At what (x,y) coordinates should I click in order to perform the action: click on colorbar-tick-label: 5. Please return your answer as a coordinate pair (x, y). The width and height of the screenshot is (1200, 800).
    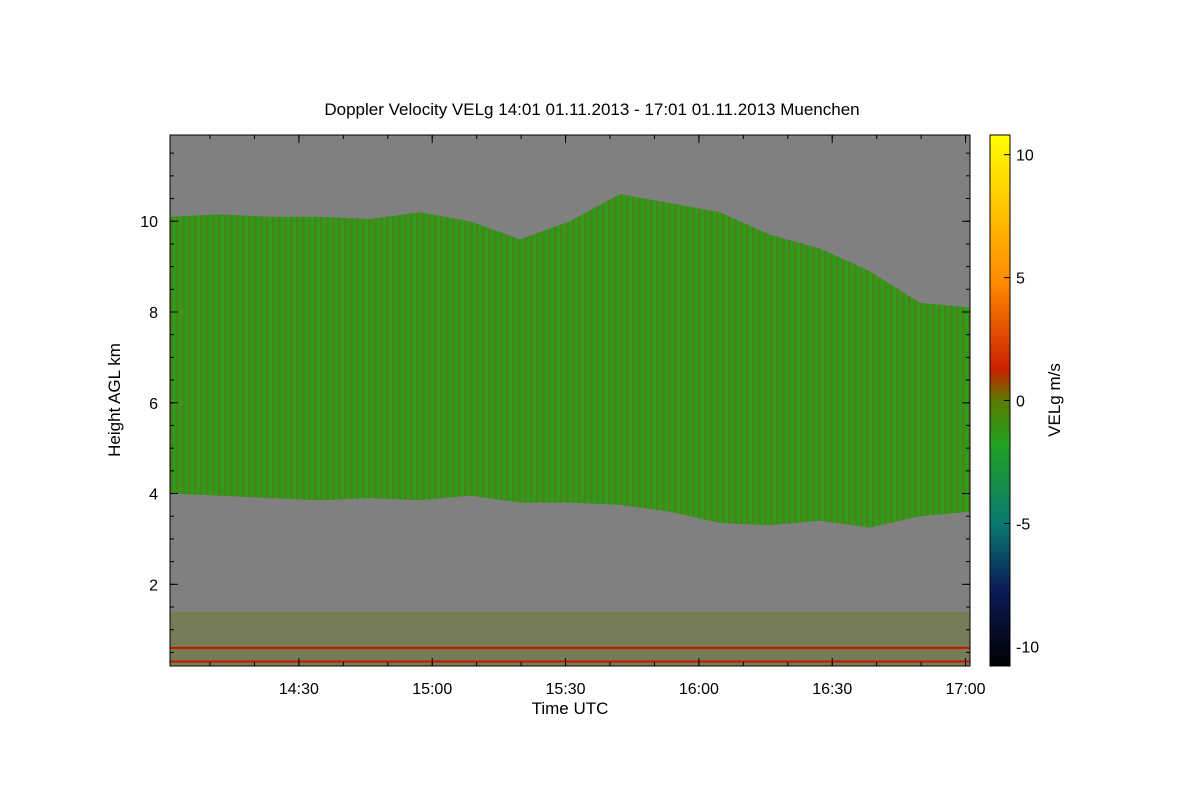
    Looking at the image, I should click on (1020, 279).